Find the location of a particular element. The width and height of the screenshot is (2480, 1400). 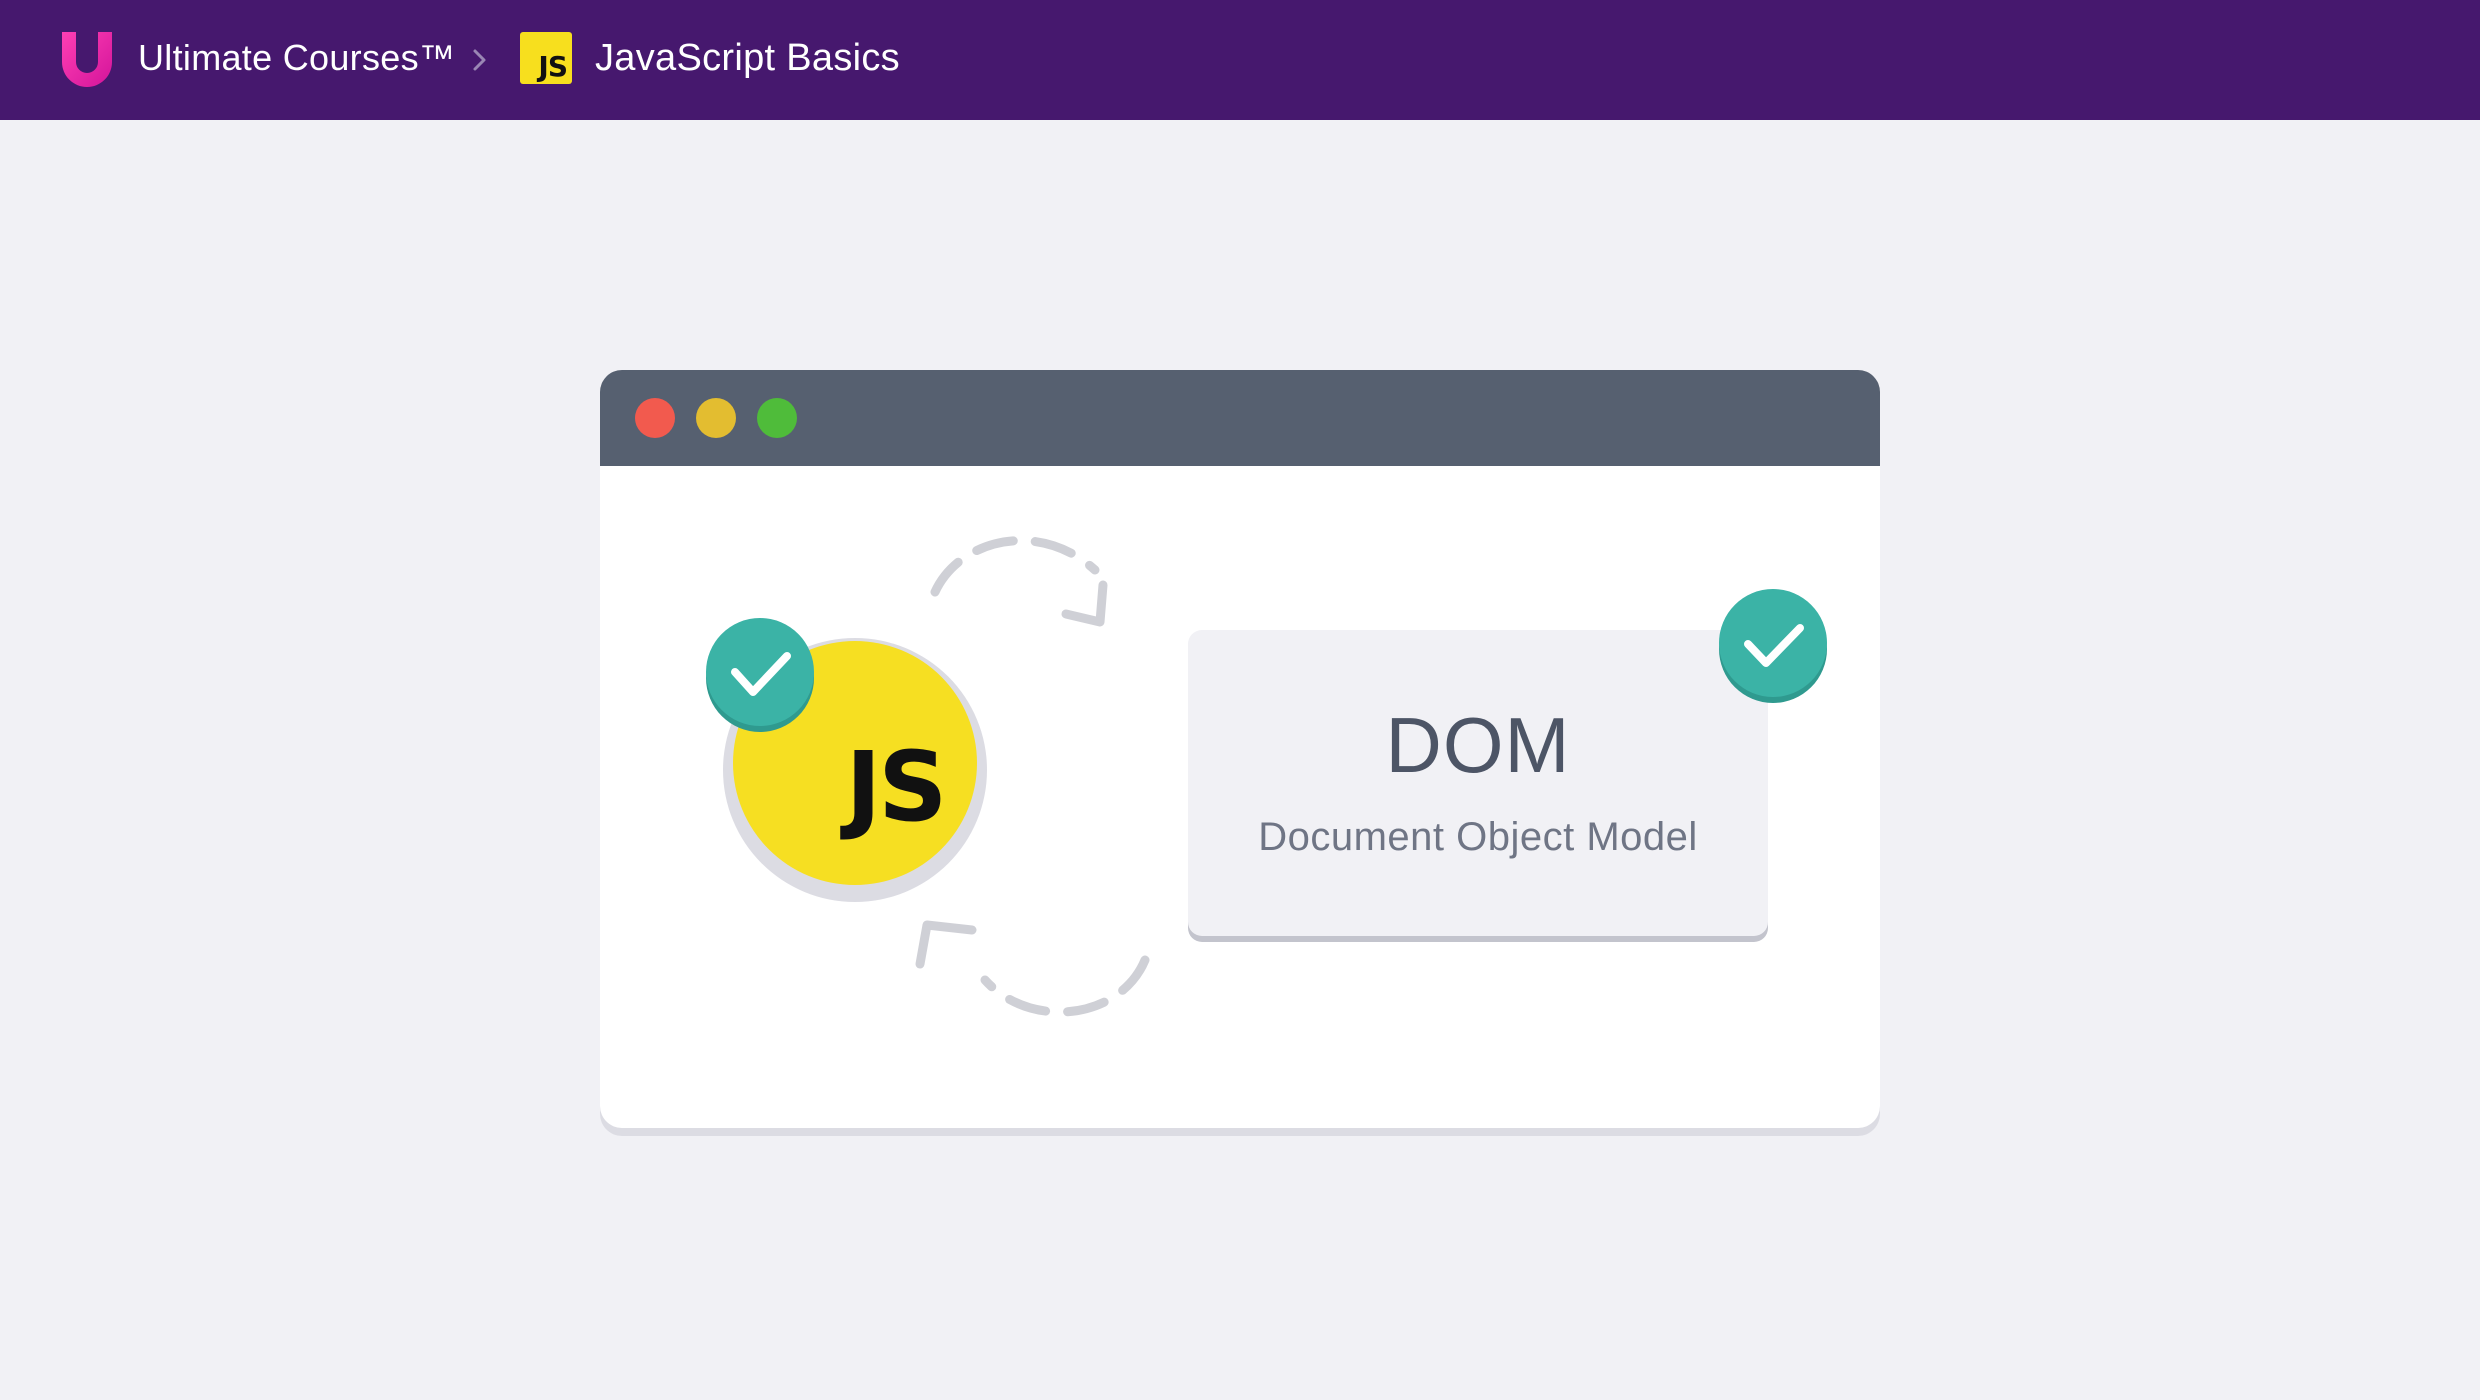

dom-subtitle: Document Object Model is located at coordinates (1478, 837).